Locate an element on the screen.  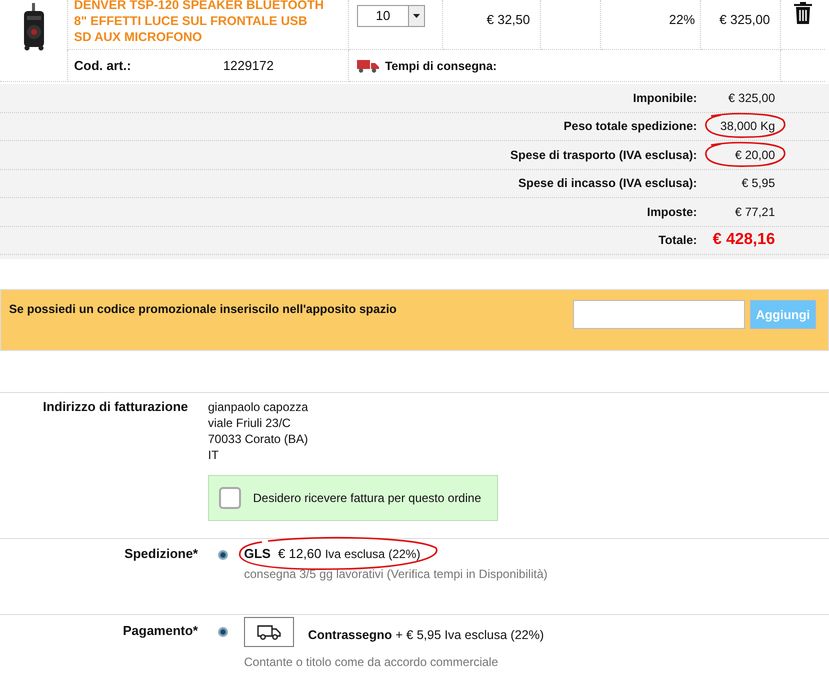
unit-price: € 32,50 is located at coordinates (508, 19).